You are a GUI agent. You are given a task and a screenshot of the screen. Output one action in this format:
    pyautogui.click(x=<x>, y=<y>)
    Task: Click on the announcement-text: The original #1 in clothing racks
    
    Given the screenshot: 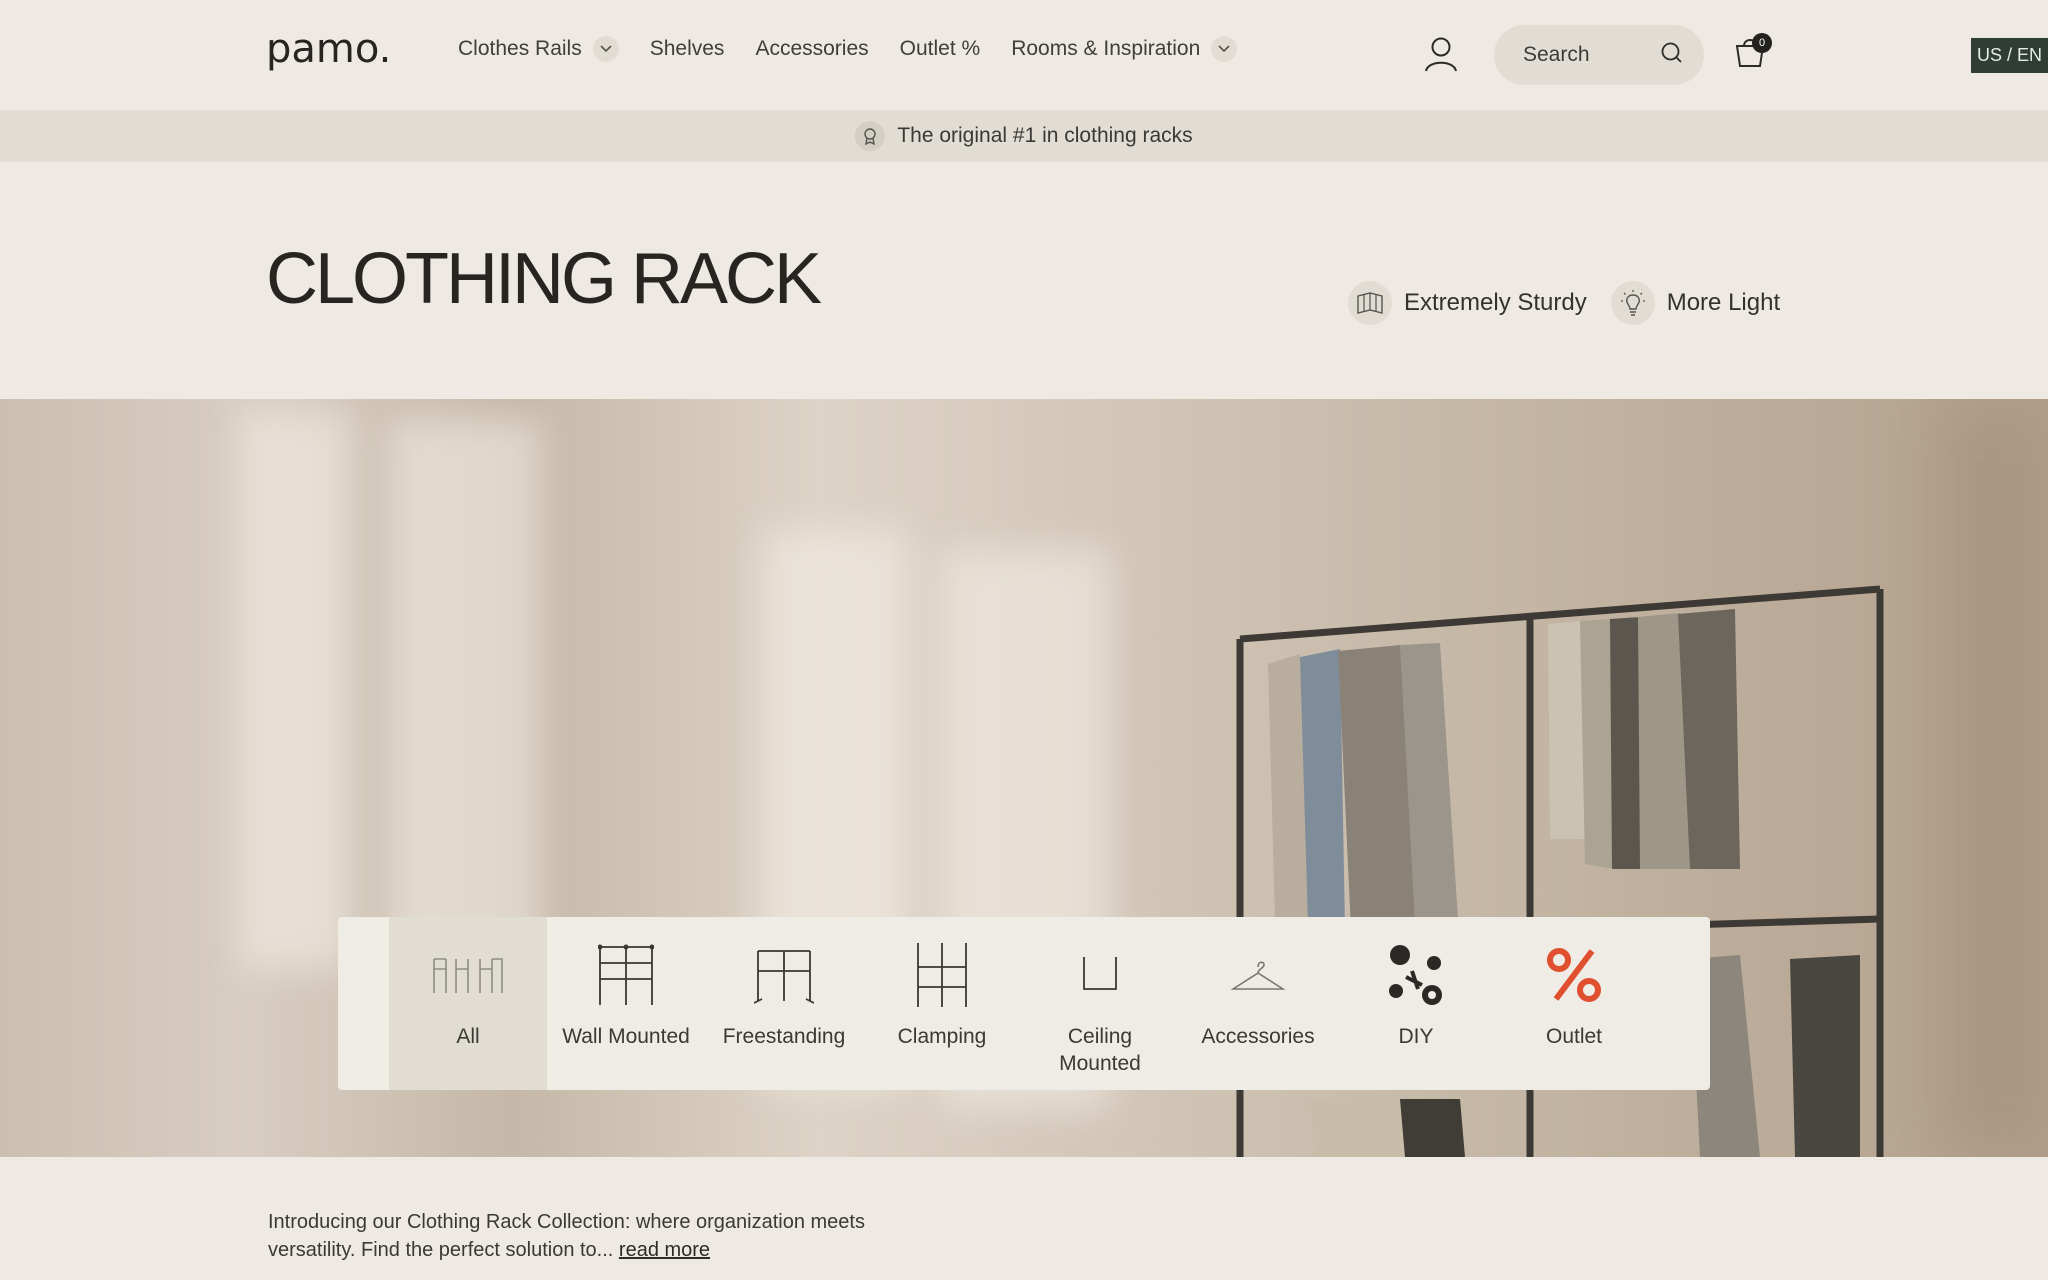 What is the action you would take?
    pyautogui.click(x=1045, y=135)
    